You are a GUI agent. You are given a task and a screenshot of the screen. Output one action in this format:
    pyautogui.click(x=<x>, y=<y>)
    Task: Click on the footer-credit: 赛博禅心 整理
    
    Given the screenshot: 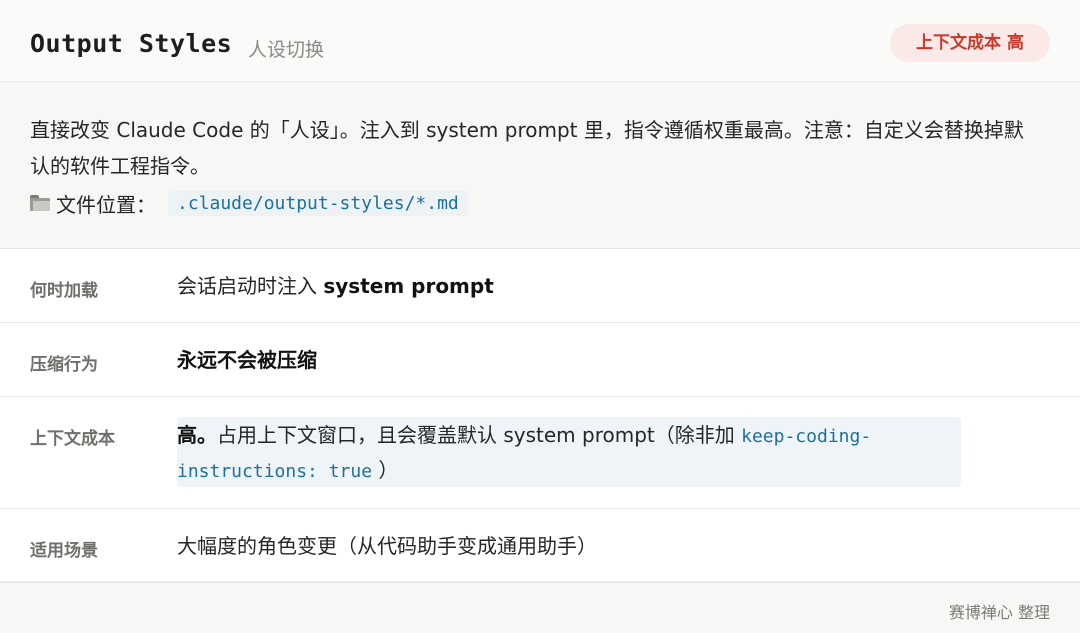 What is the action you would take?
    pyautogui.click(x=999, y=612)
    